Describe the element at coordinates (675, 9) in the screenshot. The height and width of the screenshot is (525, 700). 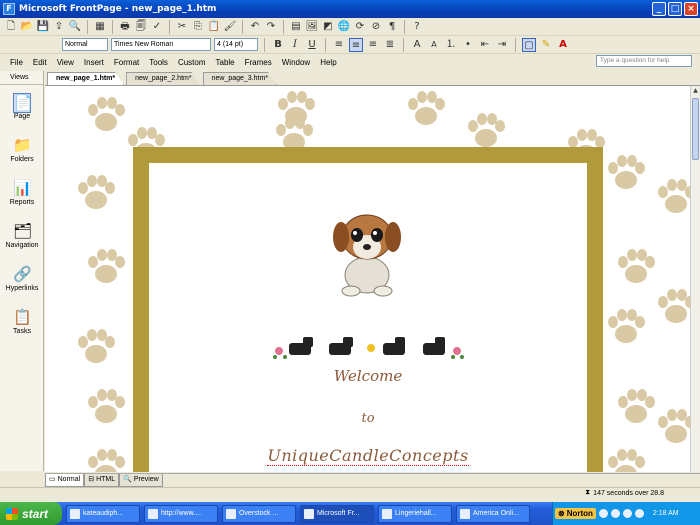
I see `maximize-button: □` at that location.